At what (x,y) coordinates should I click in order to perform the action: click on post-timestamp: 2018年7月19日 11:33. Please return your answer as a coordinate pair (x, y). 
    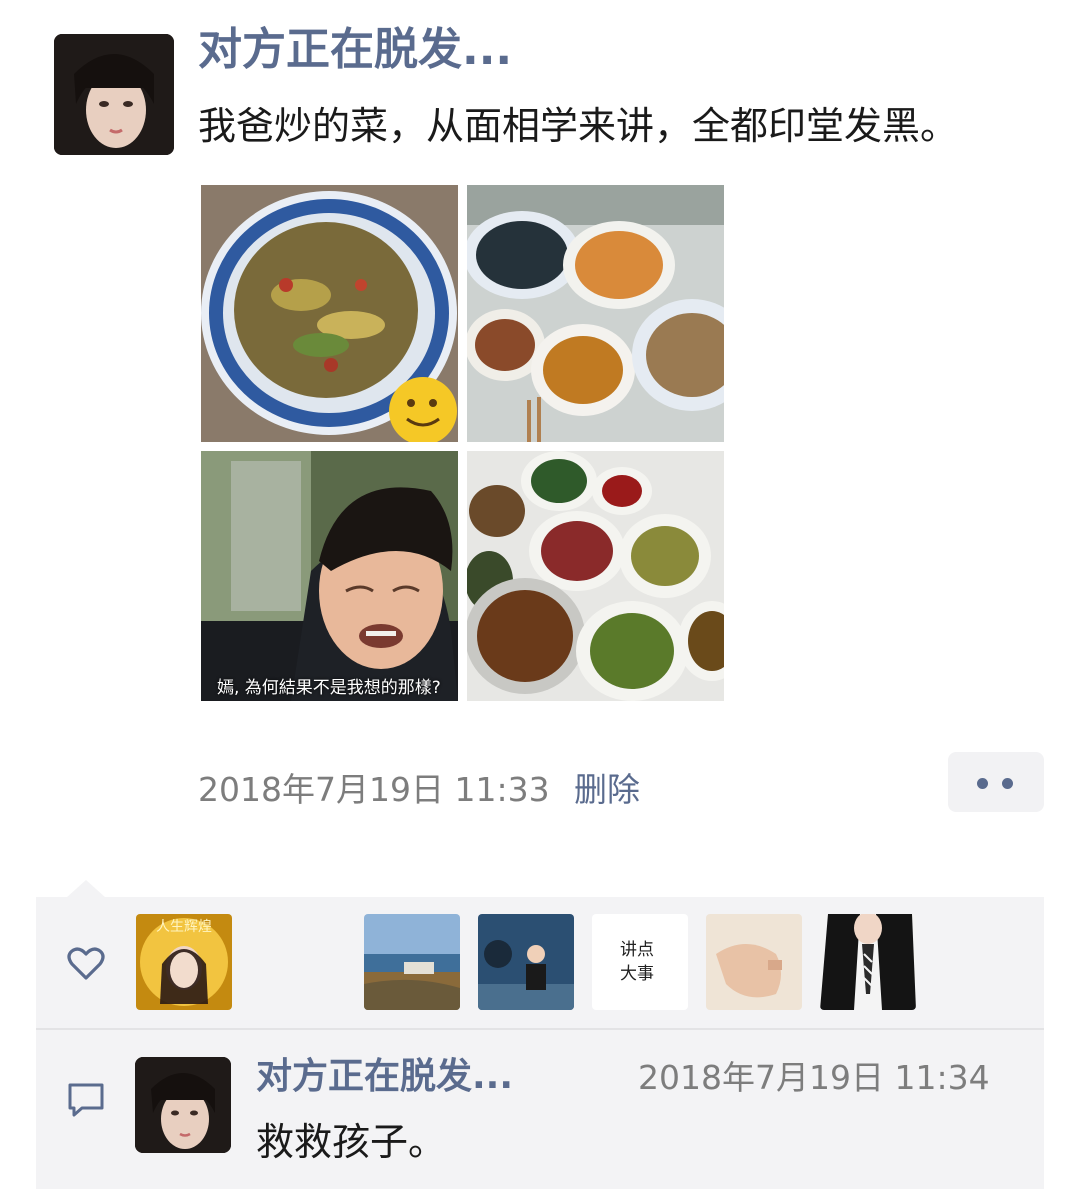
    Looking at the image, I should click on (374, 789).